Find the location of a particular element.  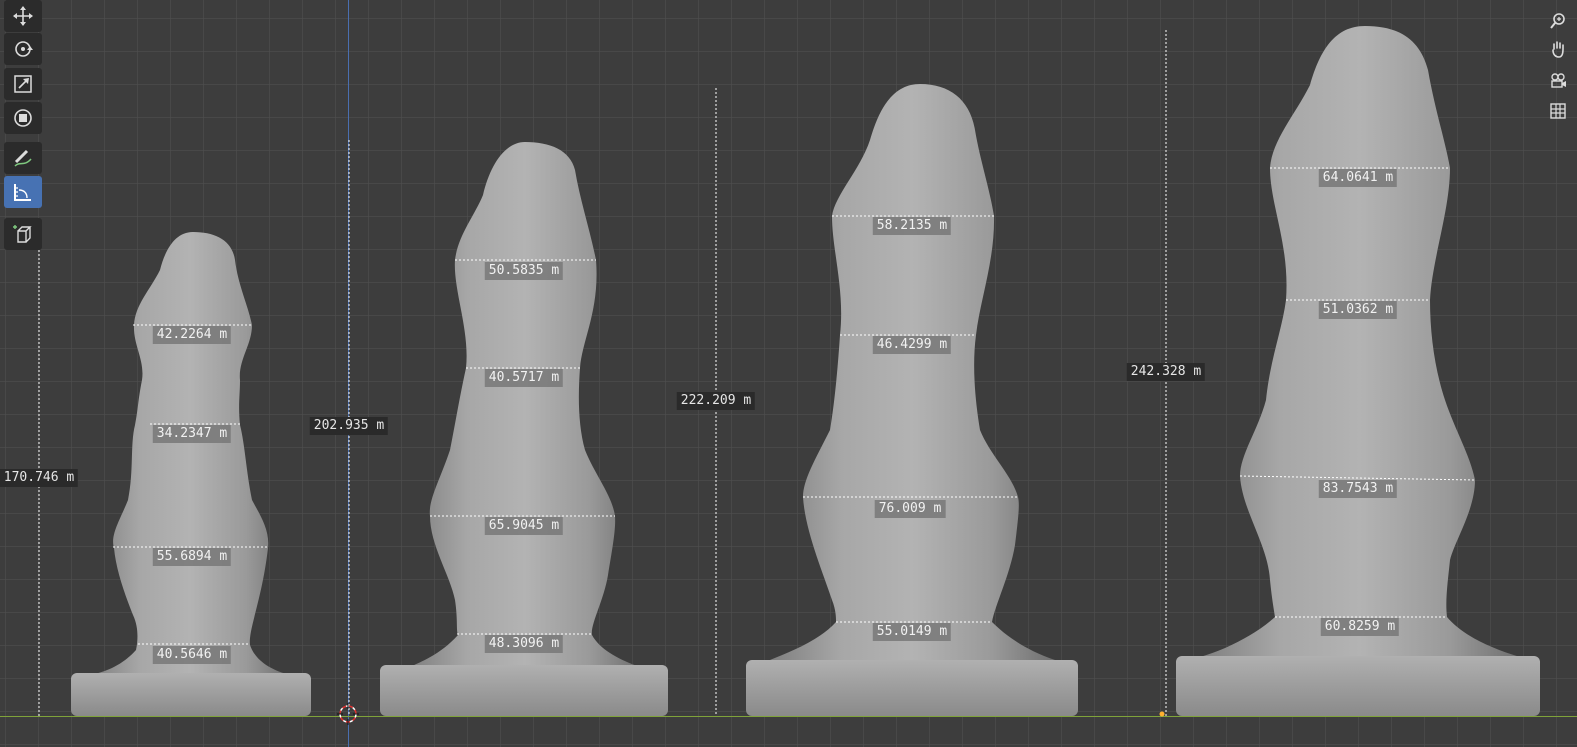

height-label-2: 202.935 m is located at coordinates (349, 426).